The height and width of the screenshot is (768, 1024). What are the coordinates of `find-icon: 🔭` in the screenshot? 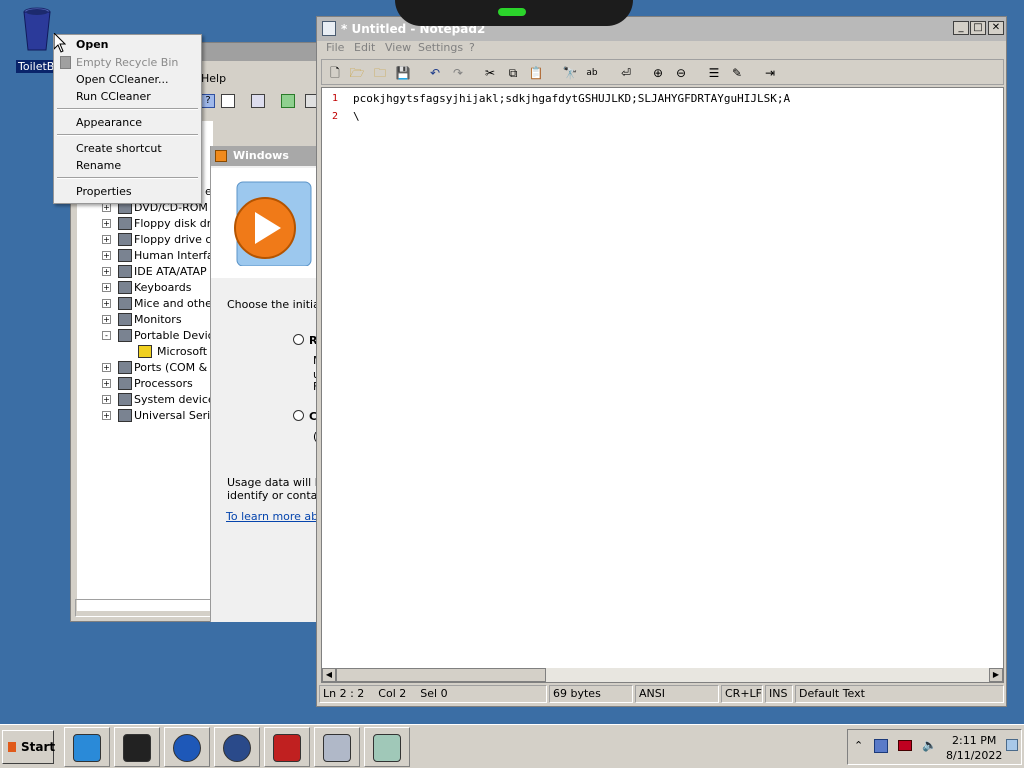 It's located at (570, 73).